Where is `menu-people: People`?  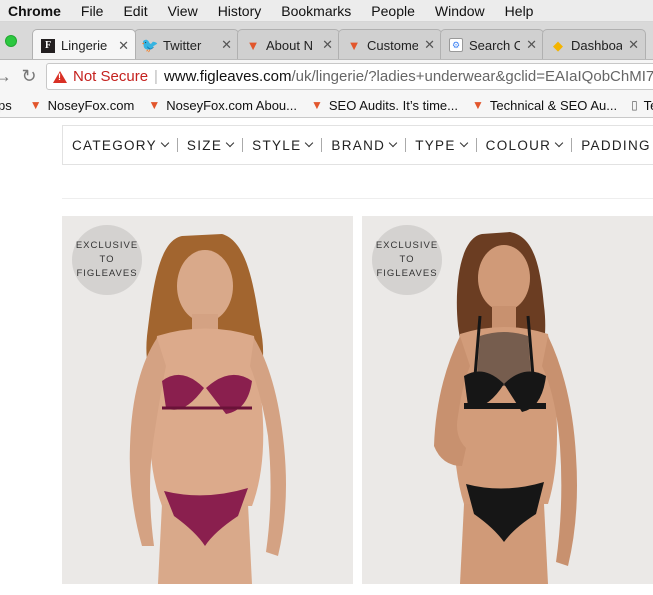 menu-people: People is located at coordinates (393, 11).